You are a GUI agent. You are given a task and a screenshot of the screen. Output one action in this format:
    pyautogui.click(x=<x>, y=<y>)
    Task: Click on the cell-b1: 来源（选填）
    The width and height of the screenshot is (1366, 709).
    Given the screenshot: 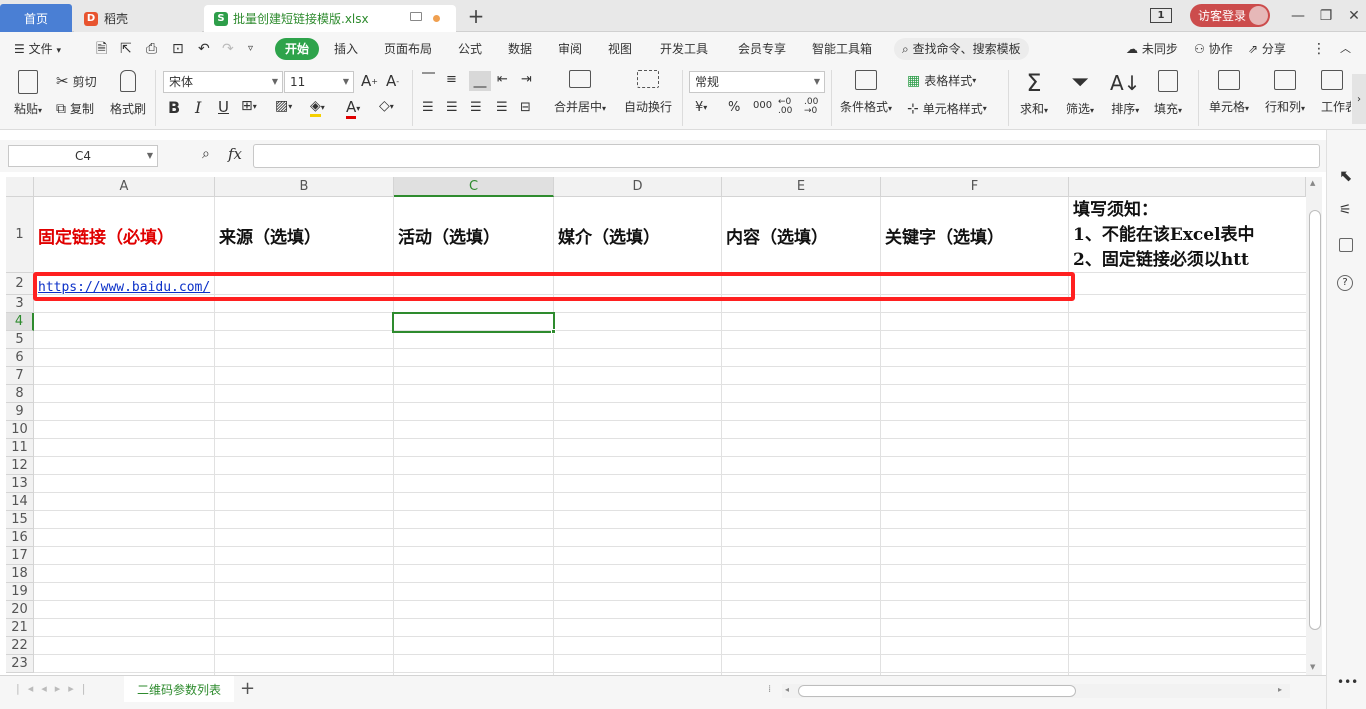 What is the action you would take?
    pyautogui.click(x=304, y=235)
    